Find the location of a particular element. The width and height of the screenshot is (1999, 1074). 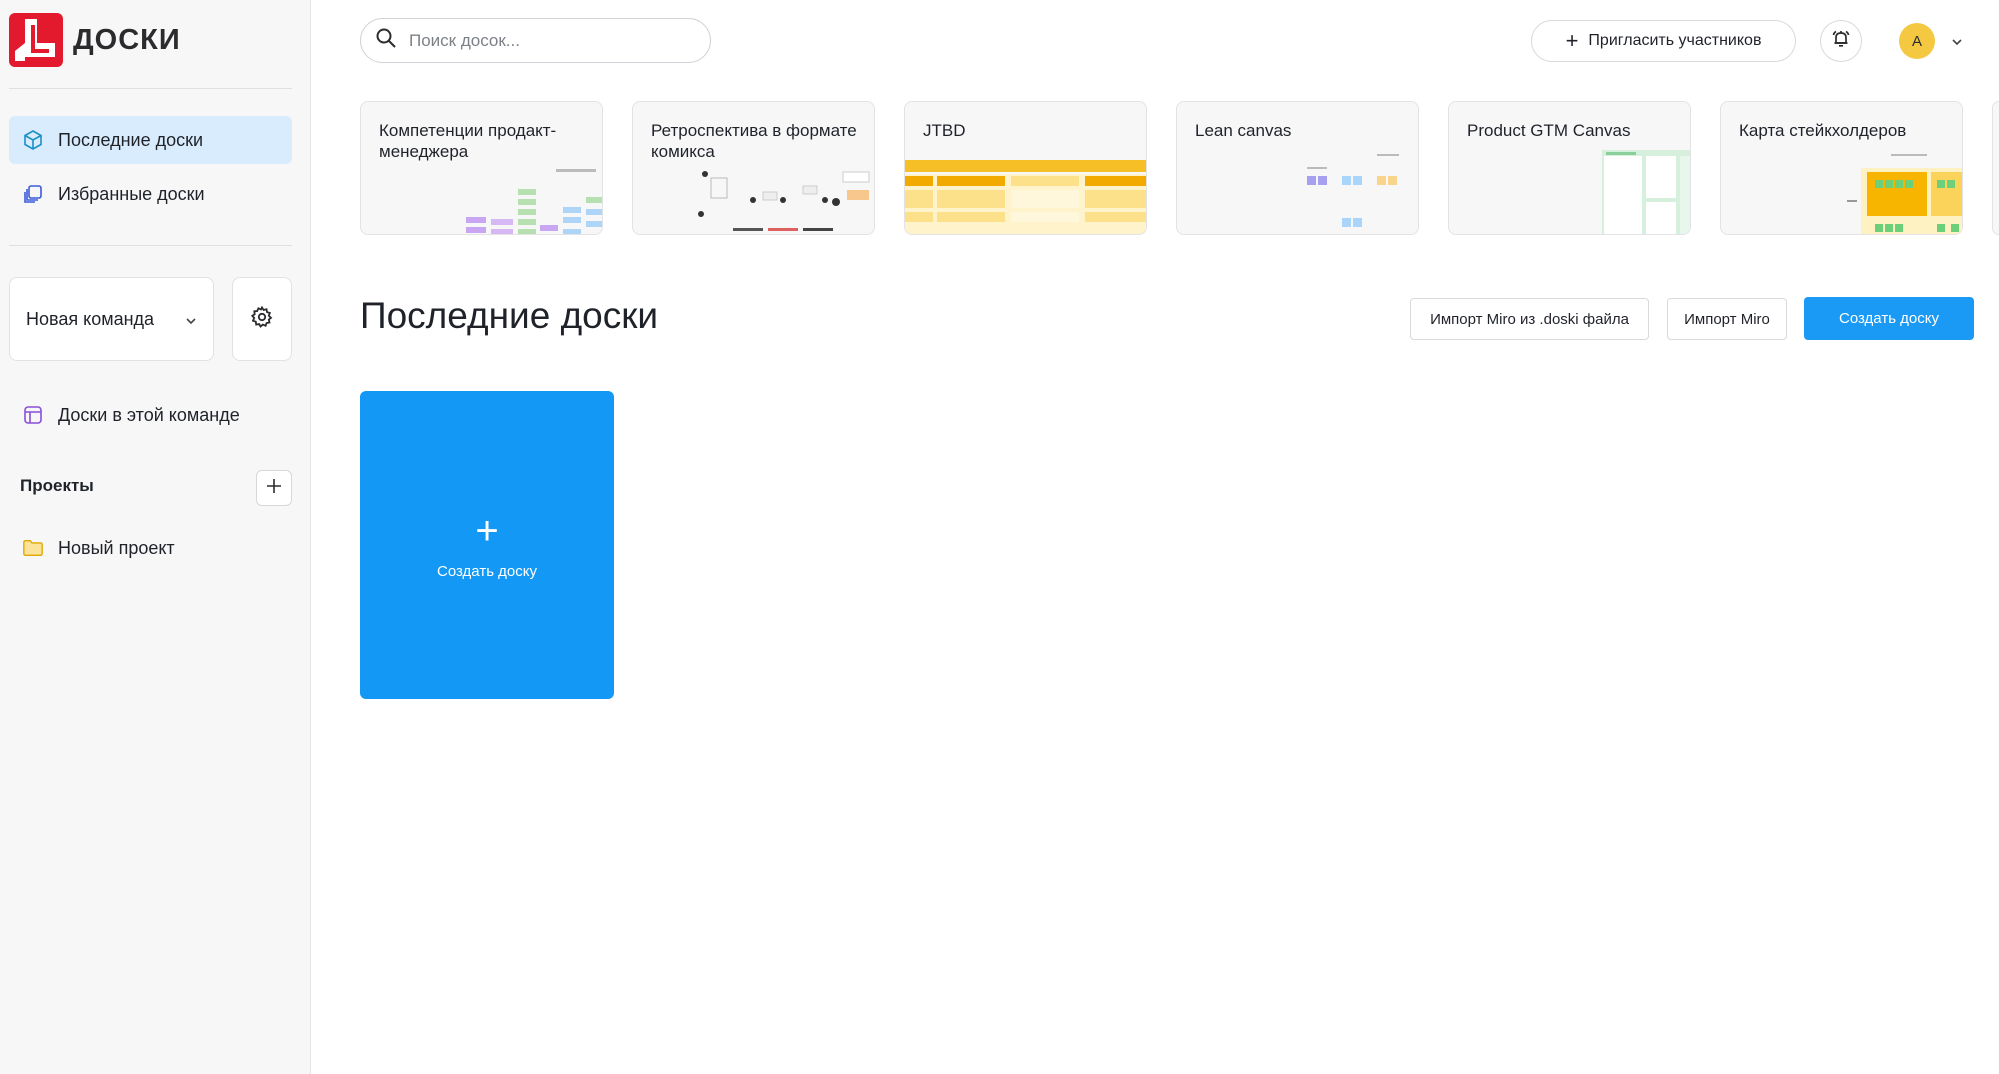

brand-name: ДОСКИ is located at coordinates (127, 39).